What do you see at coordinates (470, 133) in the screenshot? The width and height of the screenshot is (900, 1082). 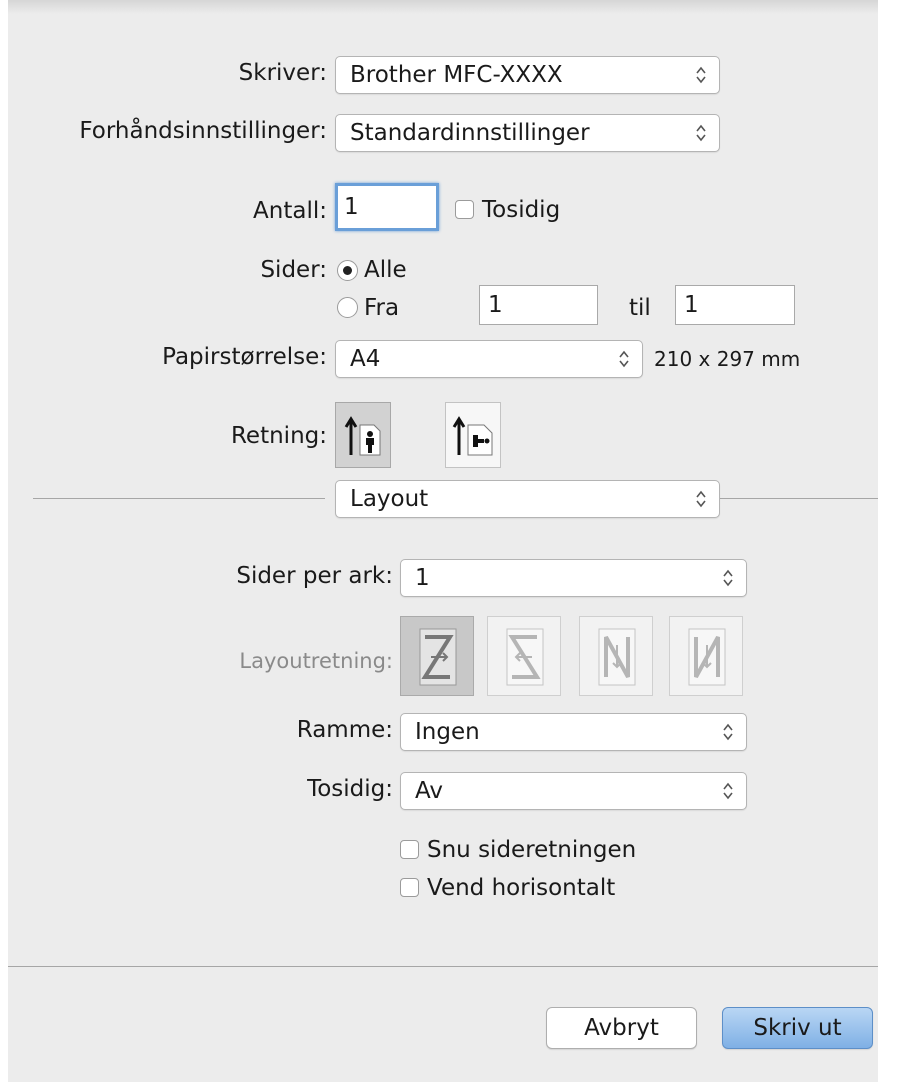 I see `presets-value: Standardinnstillinger` at bounding box center [470, 133].